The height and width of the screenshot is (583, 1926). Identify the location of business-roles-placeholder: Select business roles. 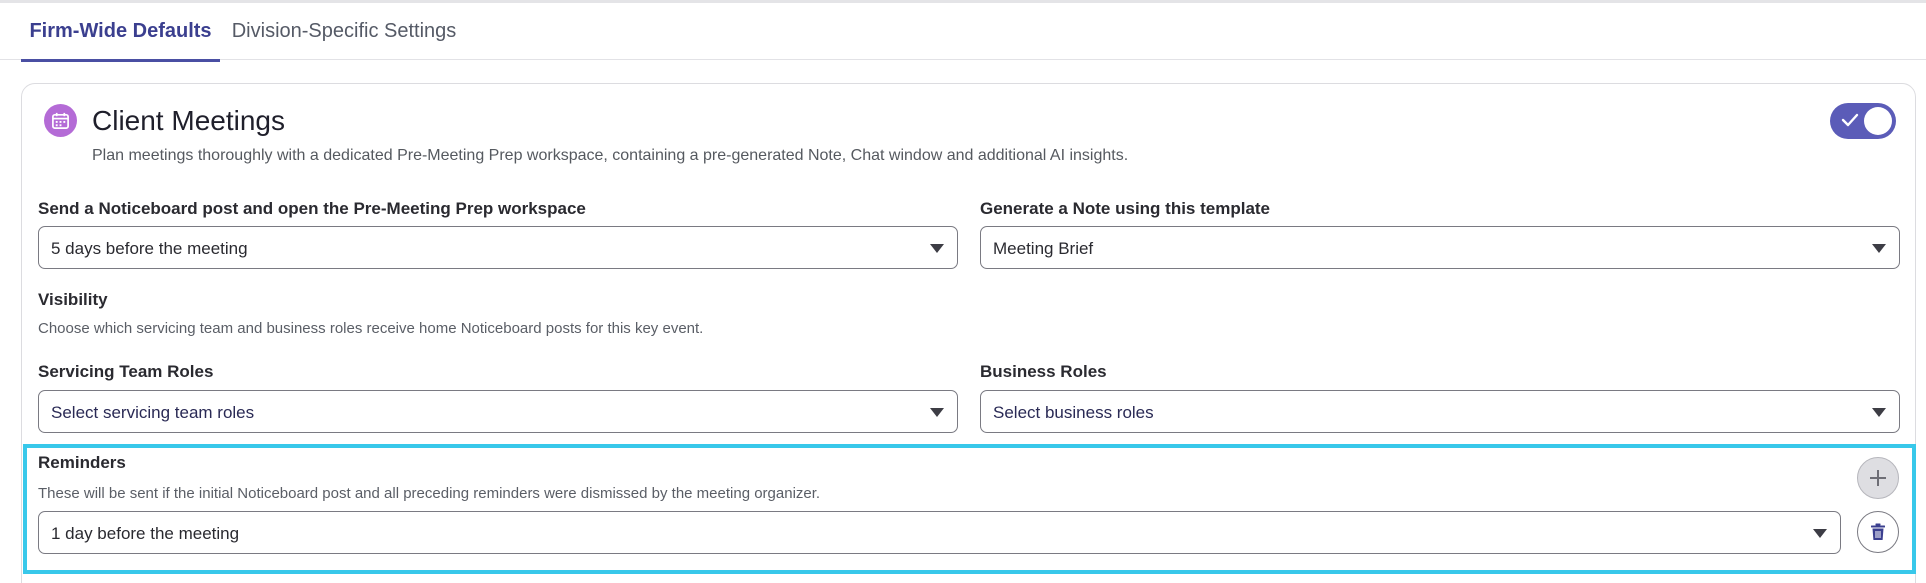
(1073, 412).